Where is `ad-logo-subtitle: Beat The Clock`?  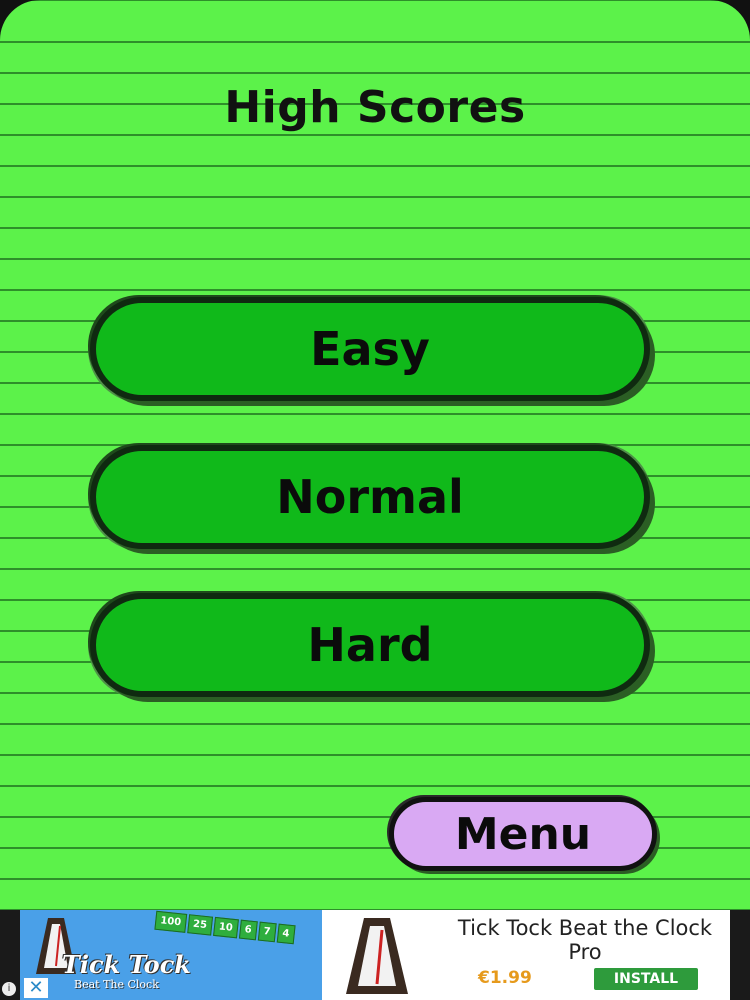 ad-logo-subtitle: Beat The Clock is located at coordinates (116, 984).